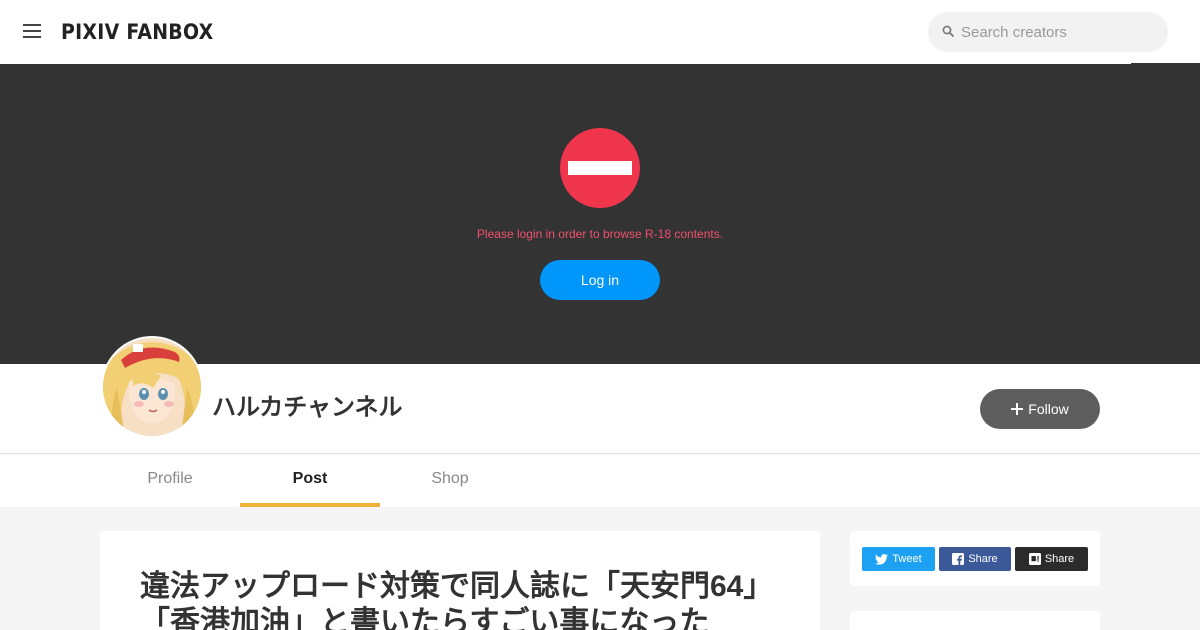 The width and height of the screenshot is (1200, 630). I want to click on facebook-share-button: Share, so click(975, 559).